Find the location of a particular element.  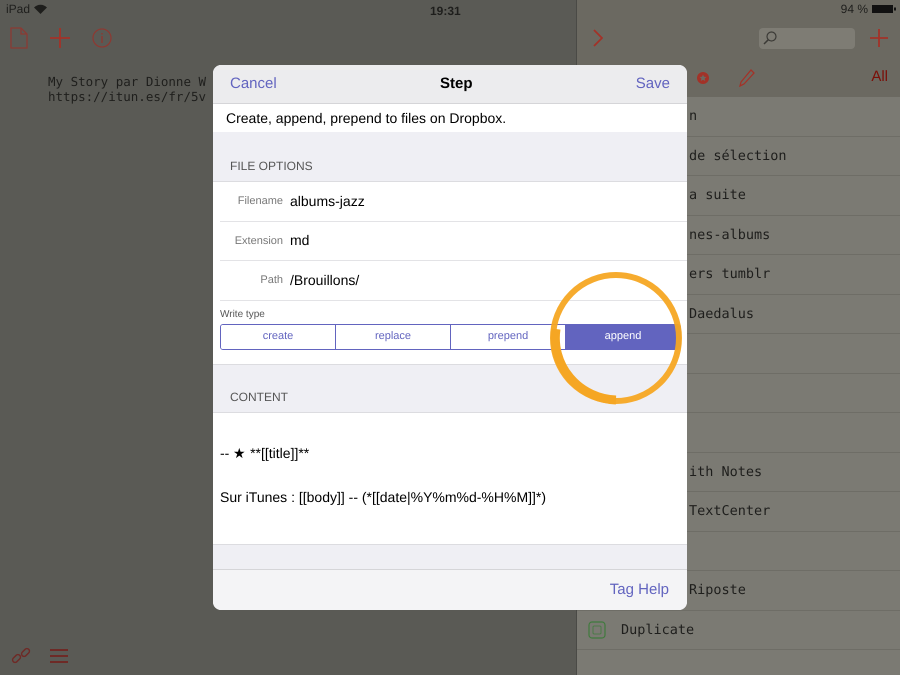

battery-percentage: 94 % is located at coordinates (854, 9).